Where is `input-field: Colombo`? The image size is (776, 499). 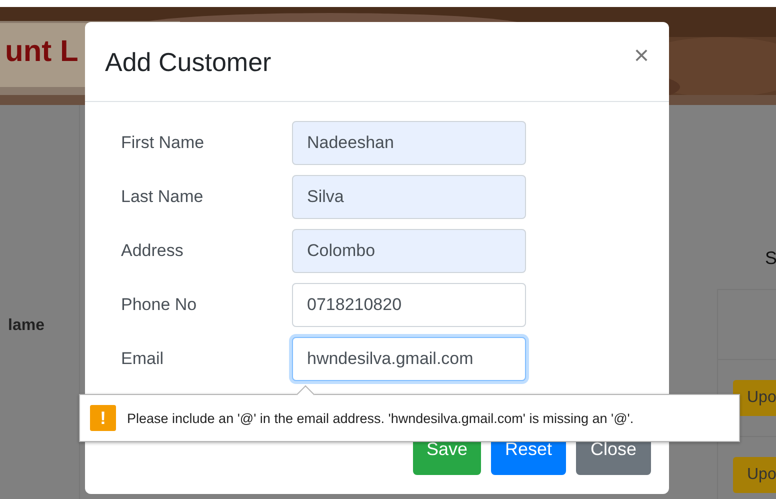 input-field: Colombo is located at coordinates (409, 251).